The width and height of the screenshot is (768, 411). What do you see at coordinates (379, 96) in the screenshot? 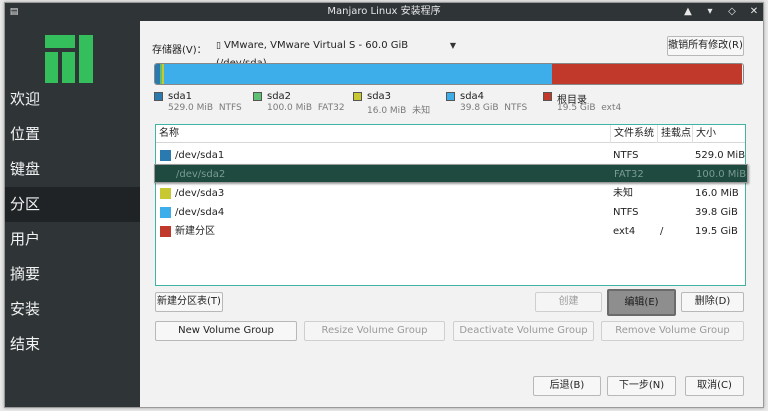
I see `legend-name: sda3` at bounding box center [379, 96].